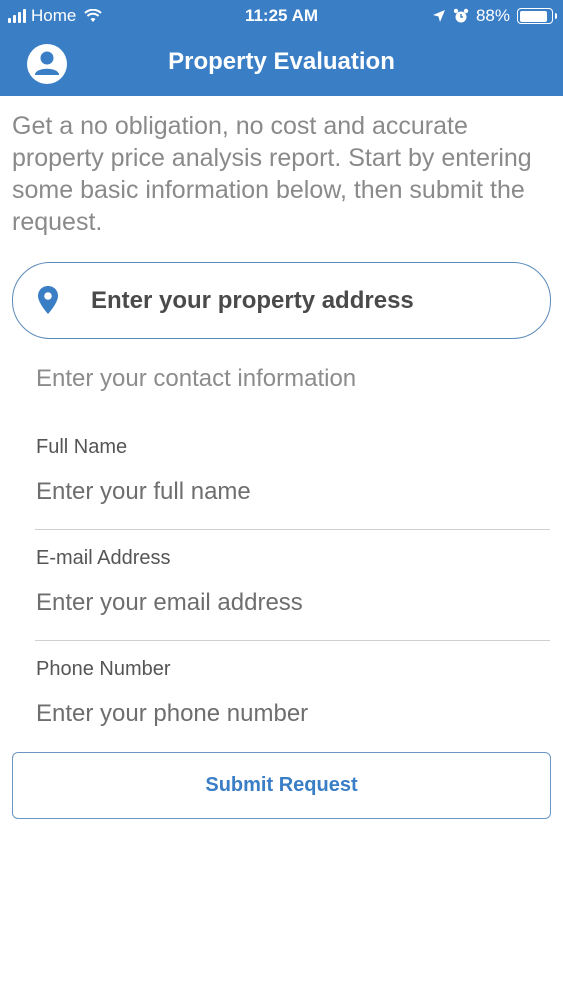 The width and height of the screenshot is (563, 1000). What do you see at coordinates (281, 785) in the screenshot?
I see `submit-request-button: Submit Request` at bounding box center [281, 785].